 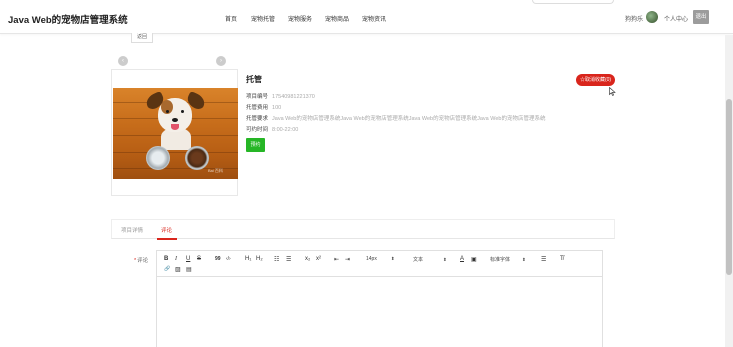 What do you see at coordinates (729, 187) in the screenshot?
I see `scroll-thumb` at bounding box center [729, 187].